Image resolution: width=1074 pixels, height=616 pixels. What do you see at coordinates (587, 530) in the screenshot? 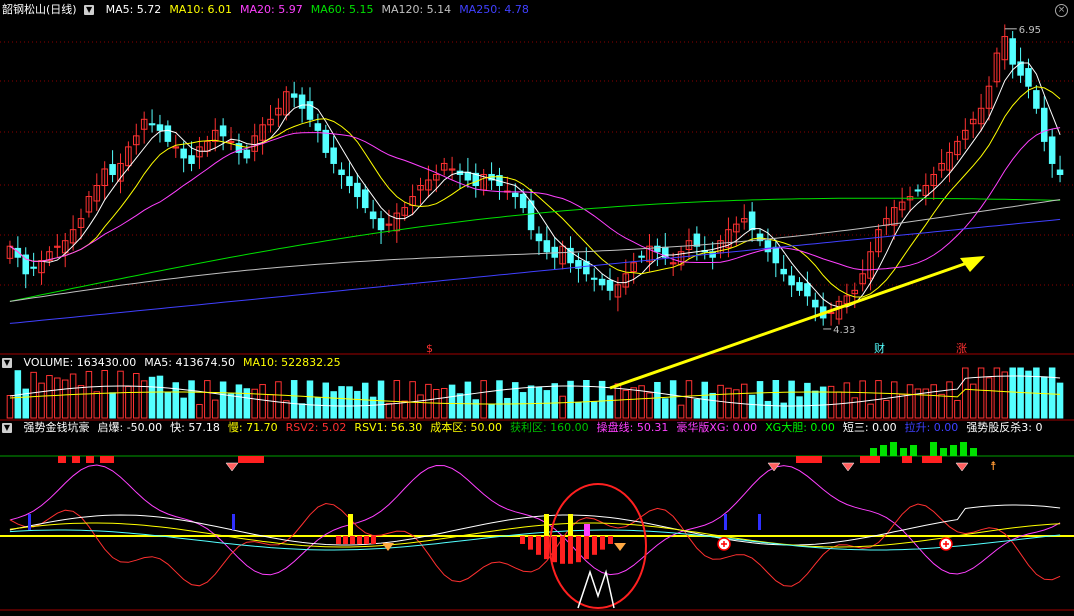
I see `magenta-signal` at bounding box center [587, 530].